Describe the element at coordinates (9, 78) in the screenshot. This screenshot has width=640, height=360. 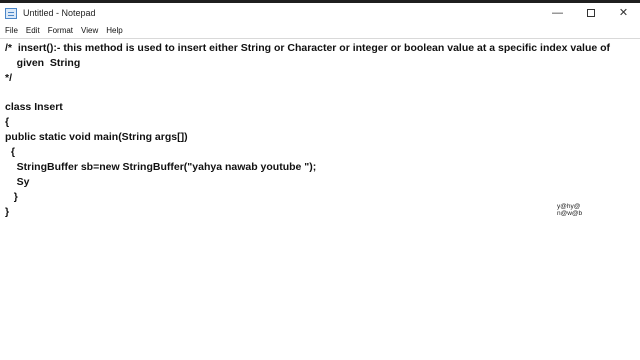
I see `code-line: */` at that location.